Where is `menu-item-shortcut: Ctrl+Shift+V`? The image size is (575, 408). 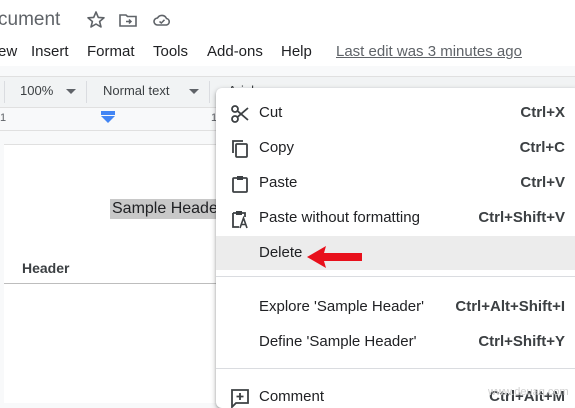
menu-item-shortcut: Ctrl+Shift+V is located at coordinates (521, 217).